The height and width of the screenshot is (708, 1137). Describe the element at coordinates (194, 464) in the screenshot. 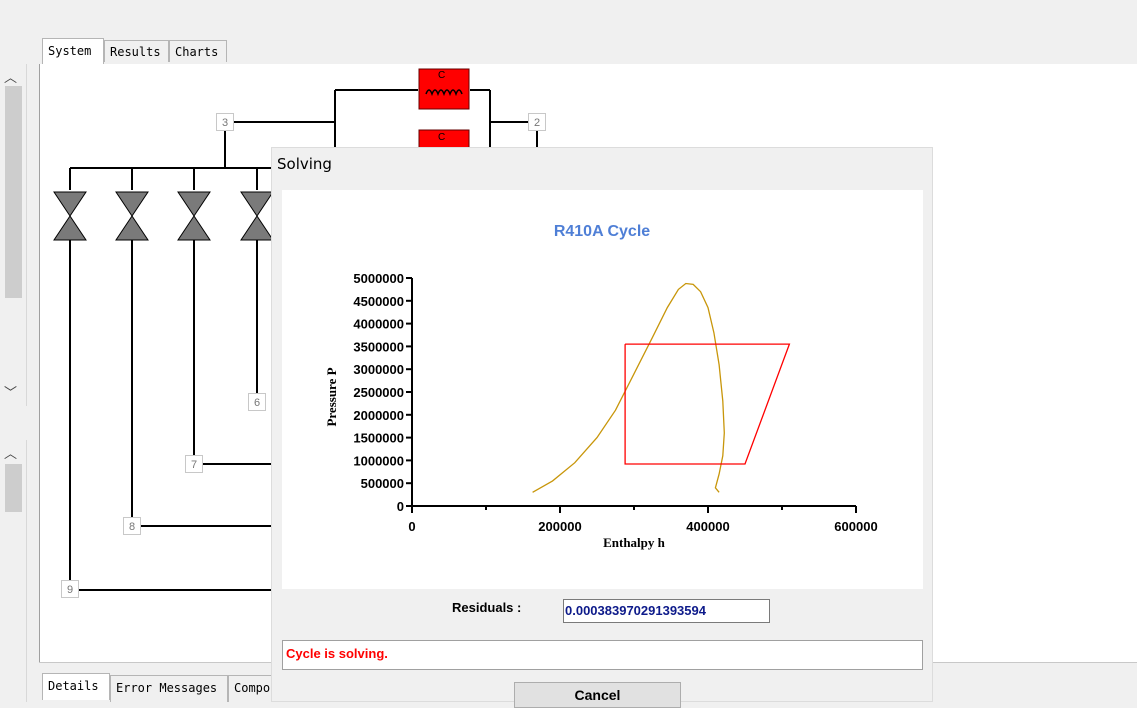

I see `node-7: 7` at that location.